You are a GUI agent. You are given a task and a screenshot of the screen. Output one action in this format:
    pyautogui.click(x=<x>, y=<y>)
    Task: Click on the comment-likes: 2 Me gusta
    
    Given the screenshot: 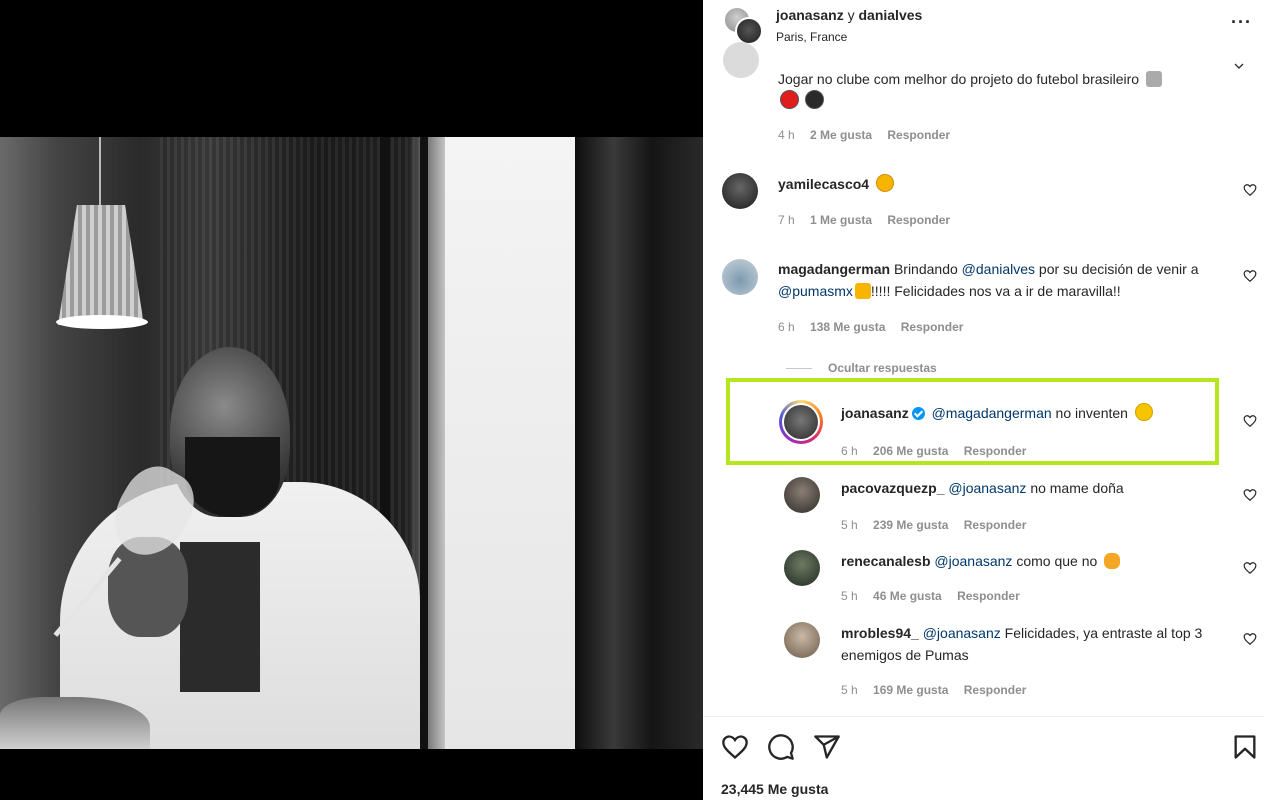 What is the action you would take?
    pyautogui.click(x=841, y=135)
    